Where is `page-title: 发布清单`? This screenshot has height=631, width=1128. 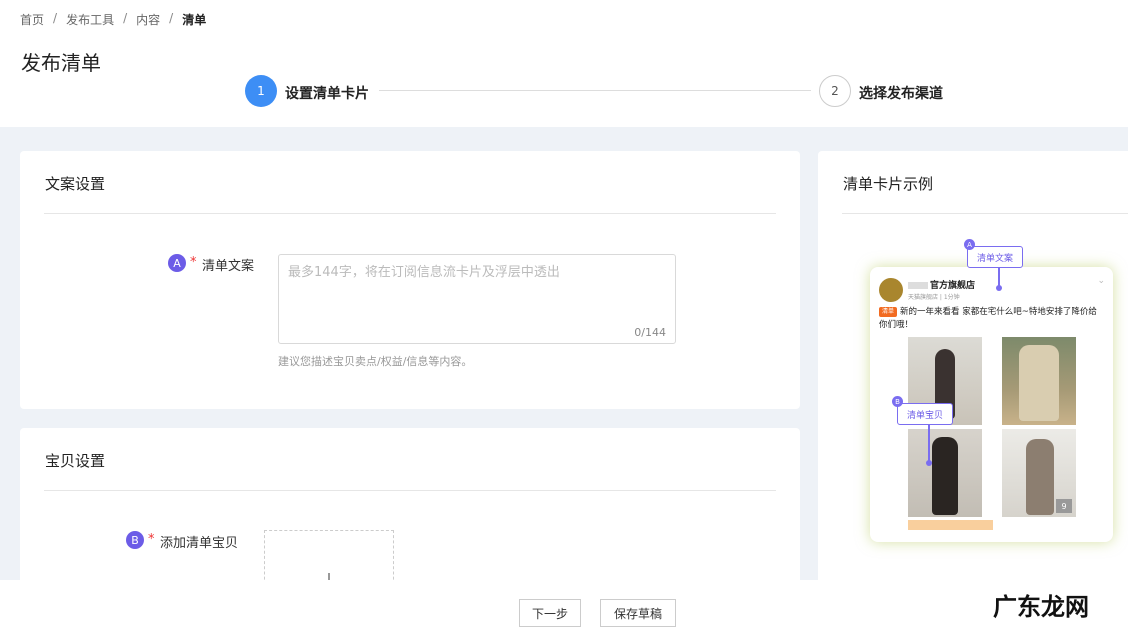
page-title: 发布清单 is located at coordinates (61, 63).